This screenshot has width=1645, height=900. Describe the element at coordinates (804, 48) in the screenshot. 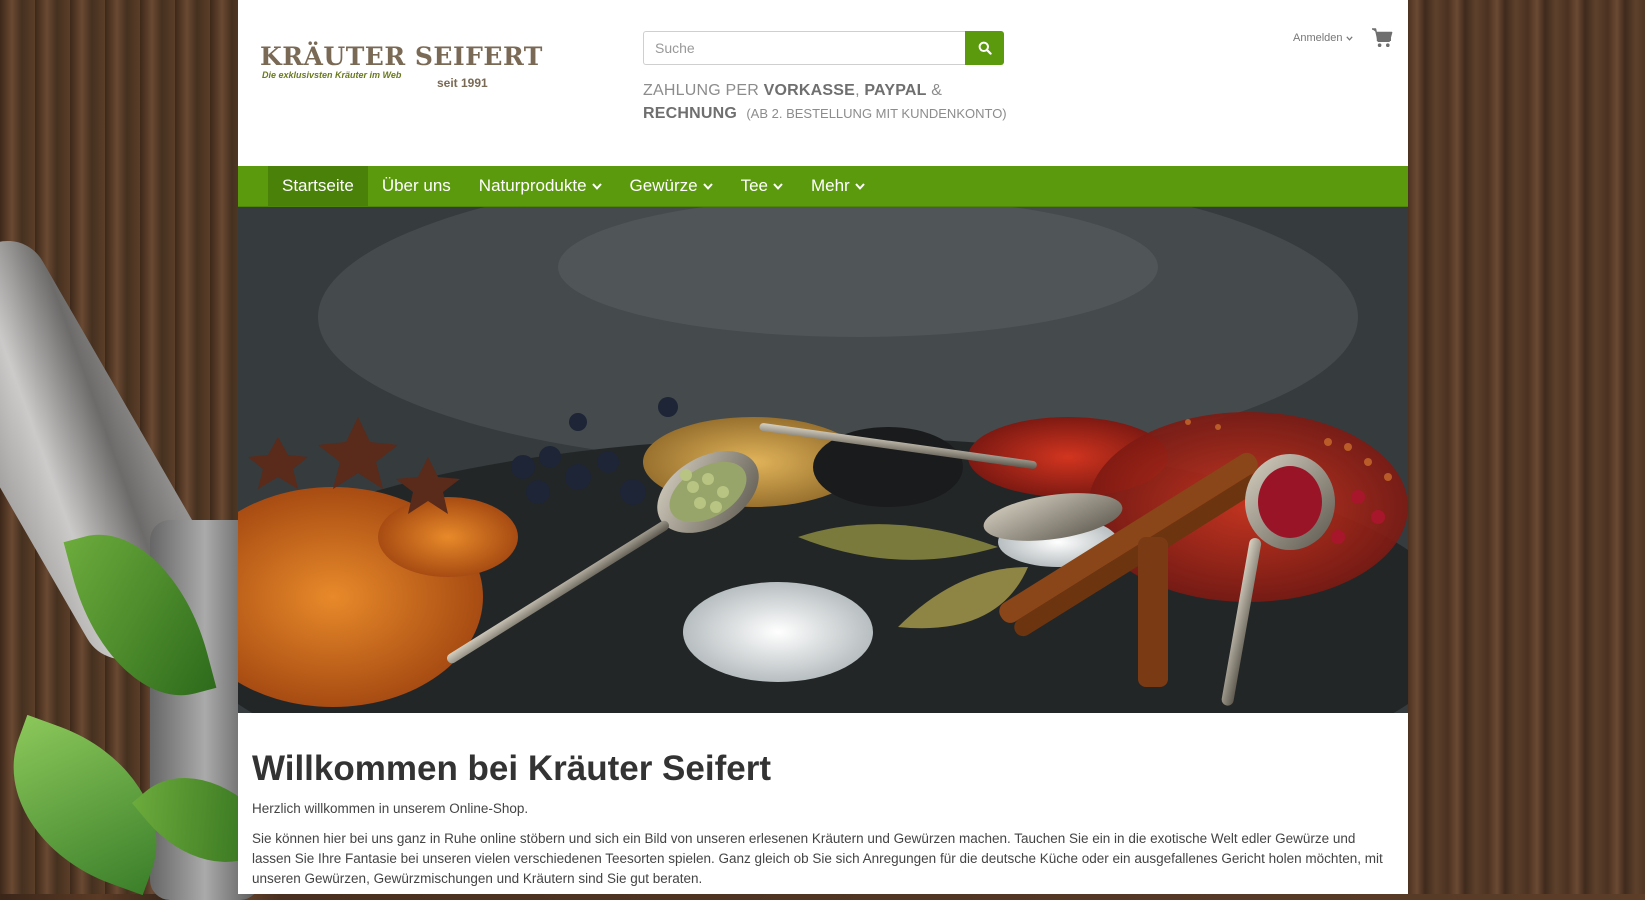

I see `search-input` at that location.